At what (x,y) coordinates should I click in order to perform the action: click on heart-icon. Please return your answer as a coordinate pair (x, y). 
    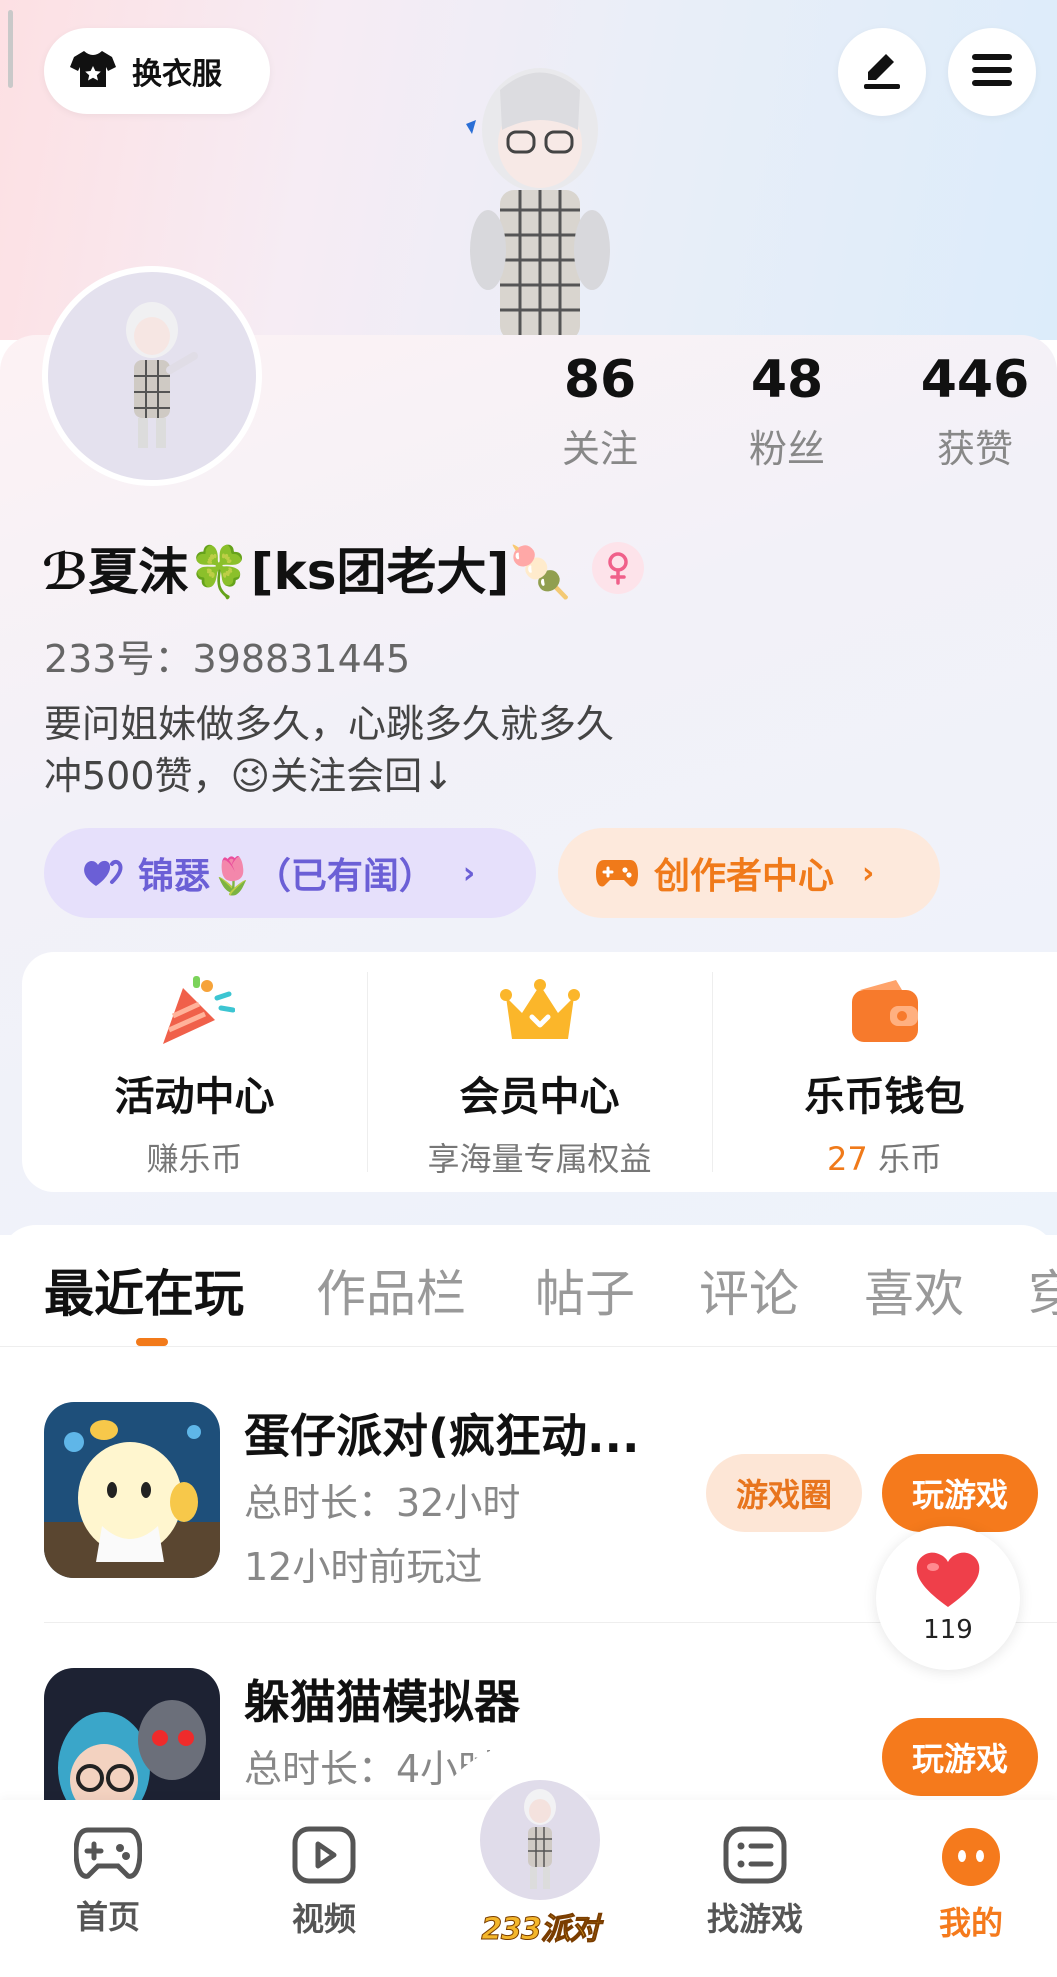
    Looking at the image, I should click on (948, 1582).